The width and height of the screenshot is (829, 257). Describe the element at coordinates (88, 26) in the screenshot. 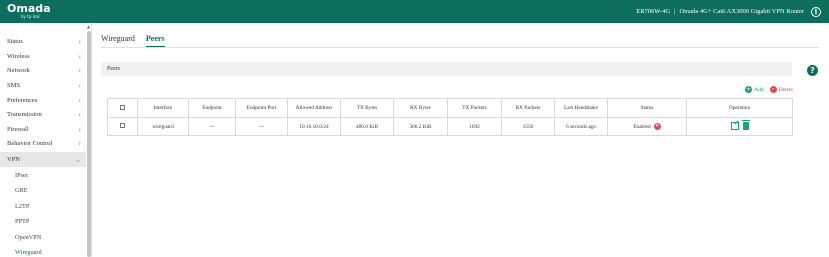

I see `scroll-up-arrow-icon: ▲` at that location.